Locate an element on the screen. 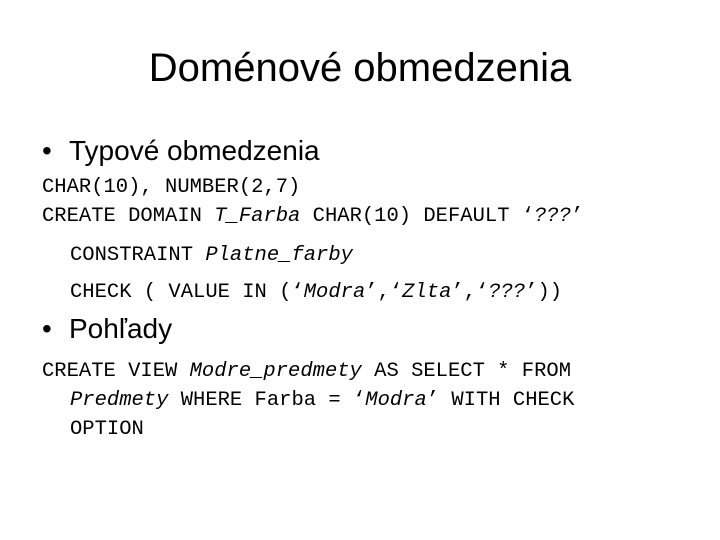 The image size is (720, 540). code-text: ’ WITH CHECK is located at coordinates (500, 400).